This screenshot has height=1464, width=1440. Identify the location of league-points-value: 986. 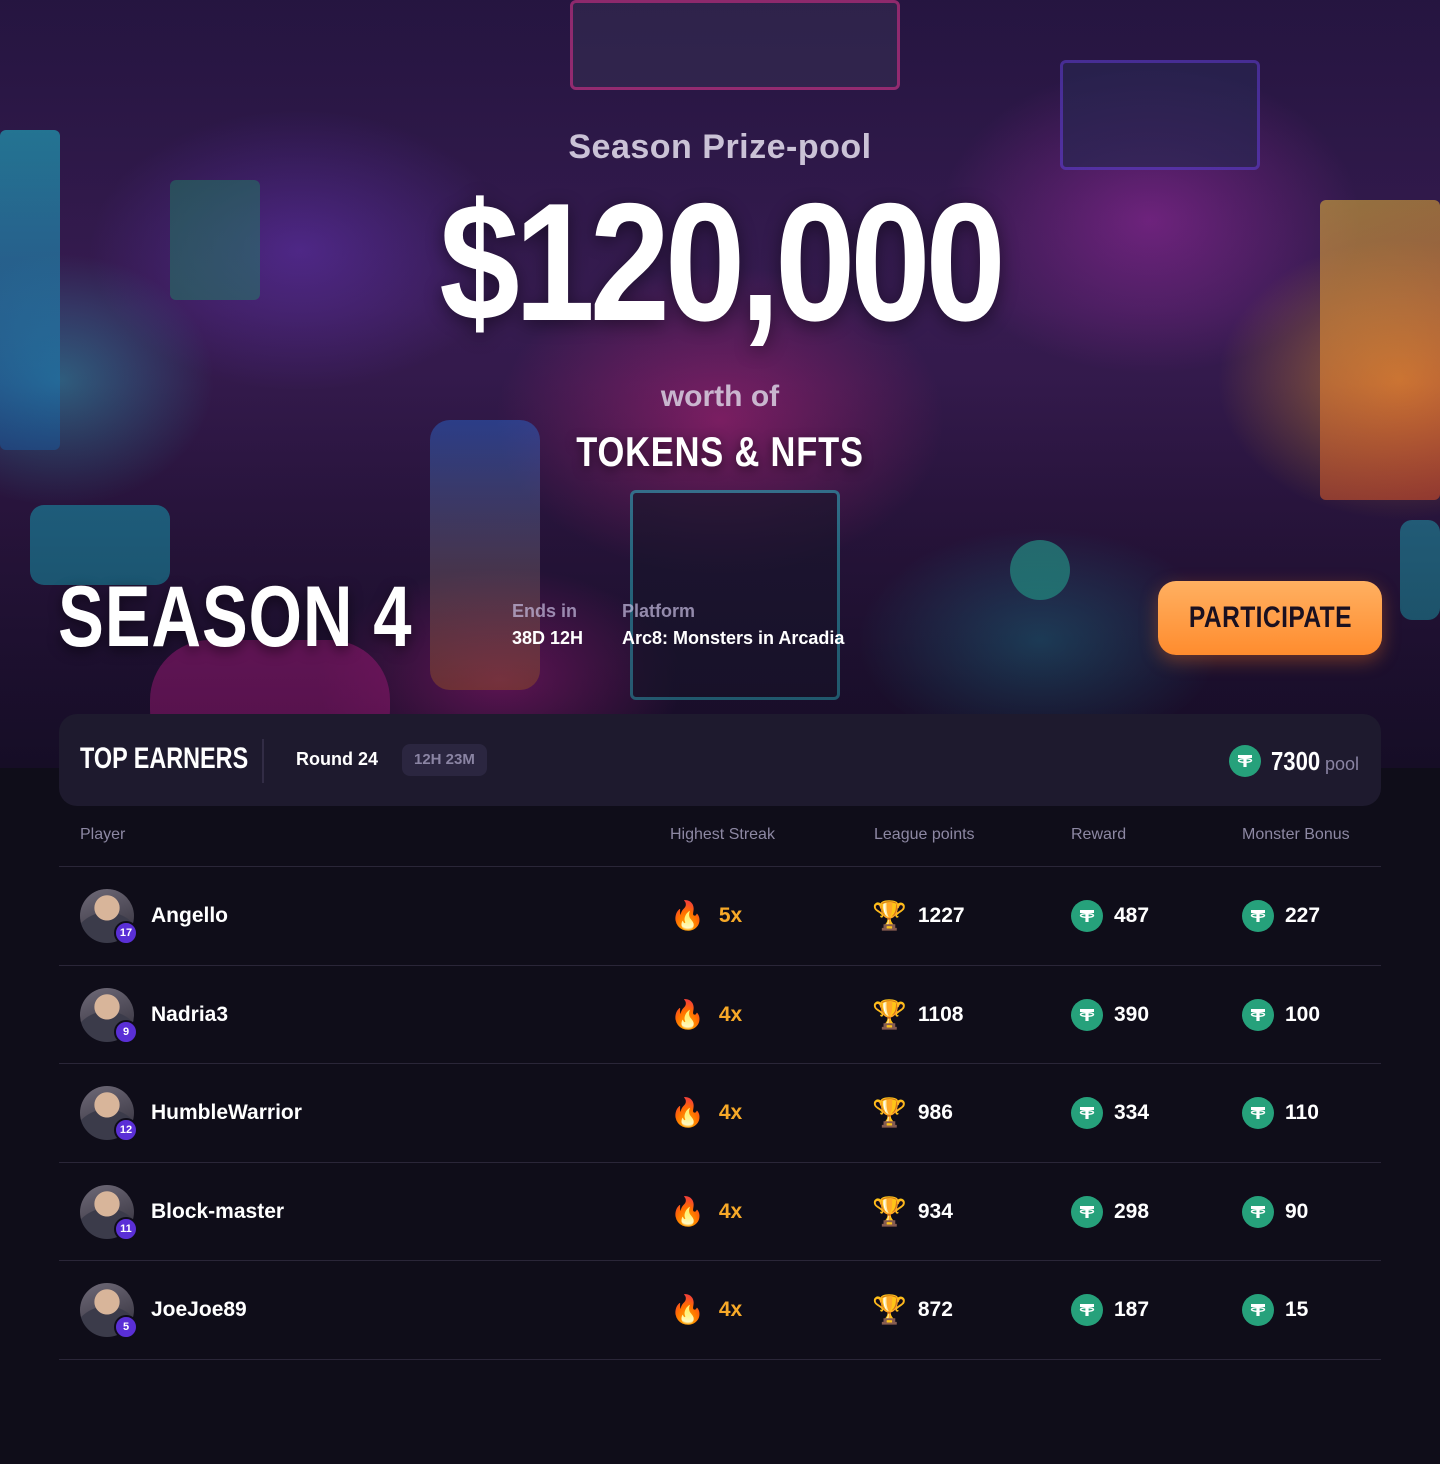
(935, 1112).